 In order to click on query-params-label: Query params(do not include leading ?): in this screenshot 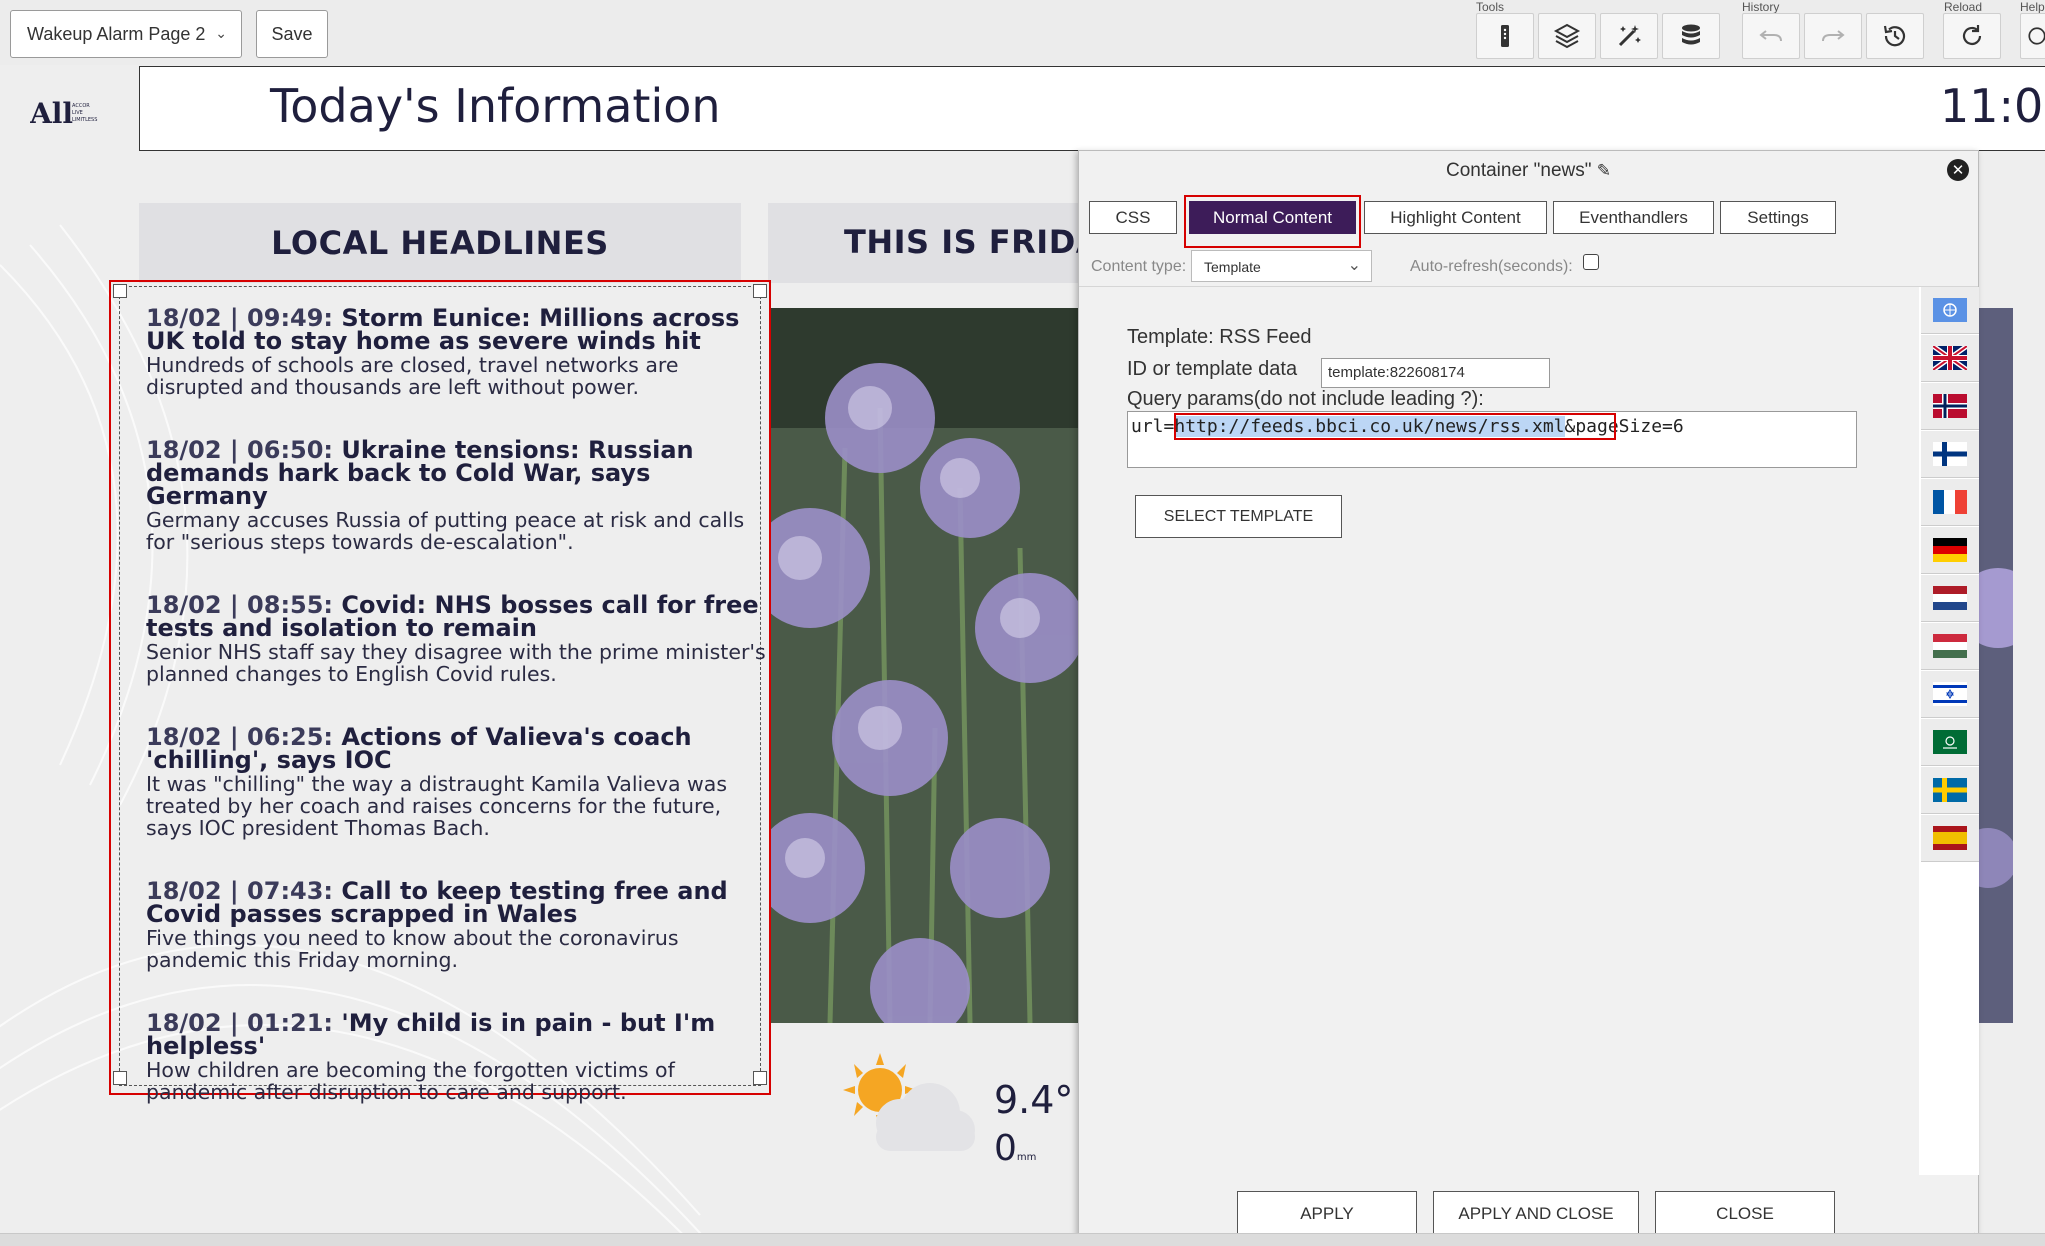, I will do `click(1305, 399)`.